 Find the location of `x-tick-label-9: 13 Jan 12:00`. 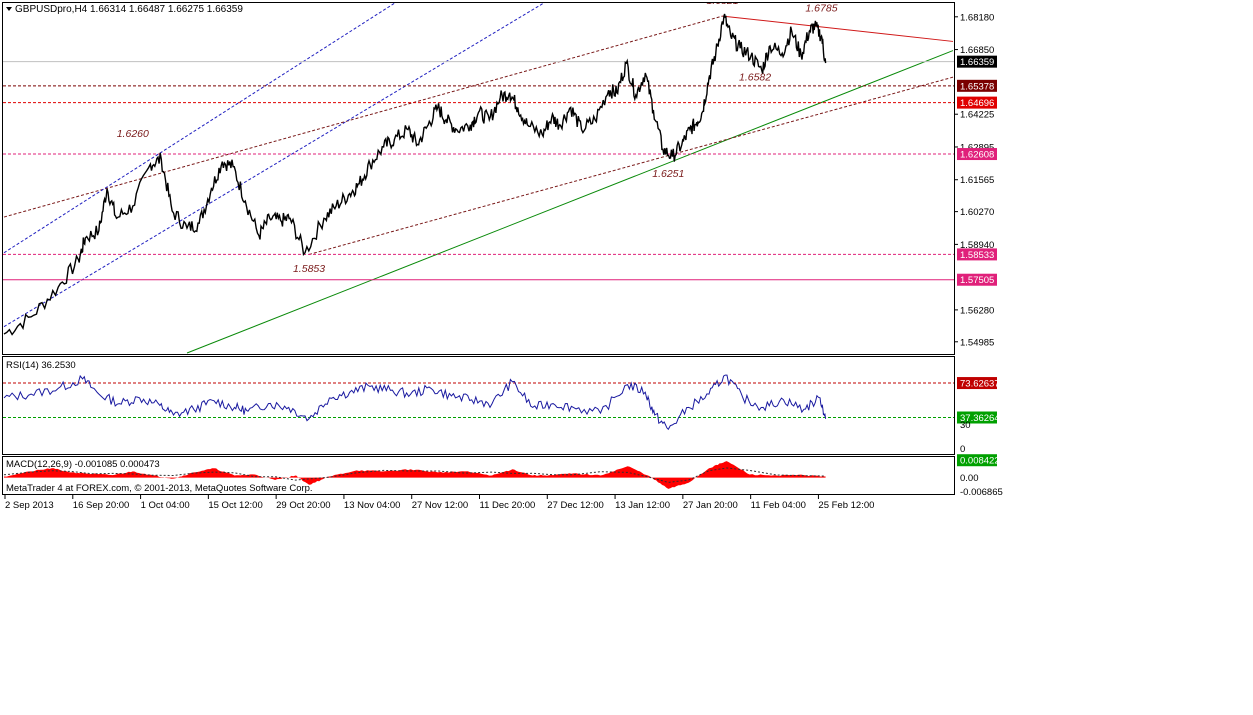

x-tick-label-9: 13 Jan 12:00 is located at coordinates (642, 505).